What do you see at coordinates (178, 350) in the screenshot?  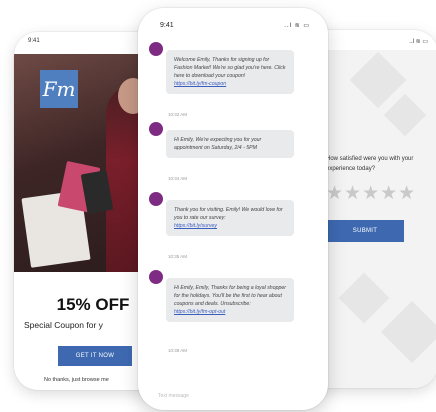 I see `message-timestamp: 10:38 AM` at bounding box center [178, 350].